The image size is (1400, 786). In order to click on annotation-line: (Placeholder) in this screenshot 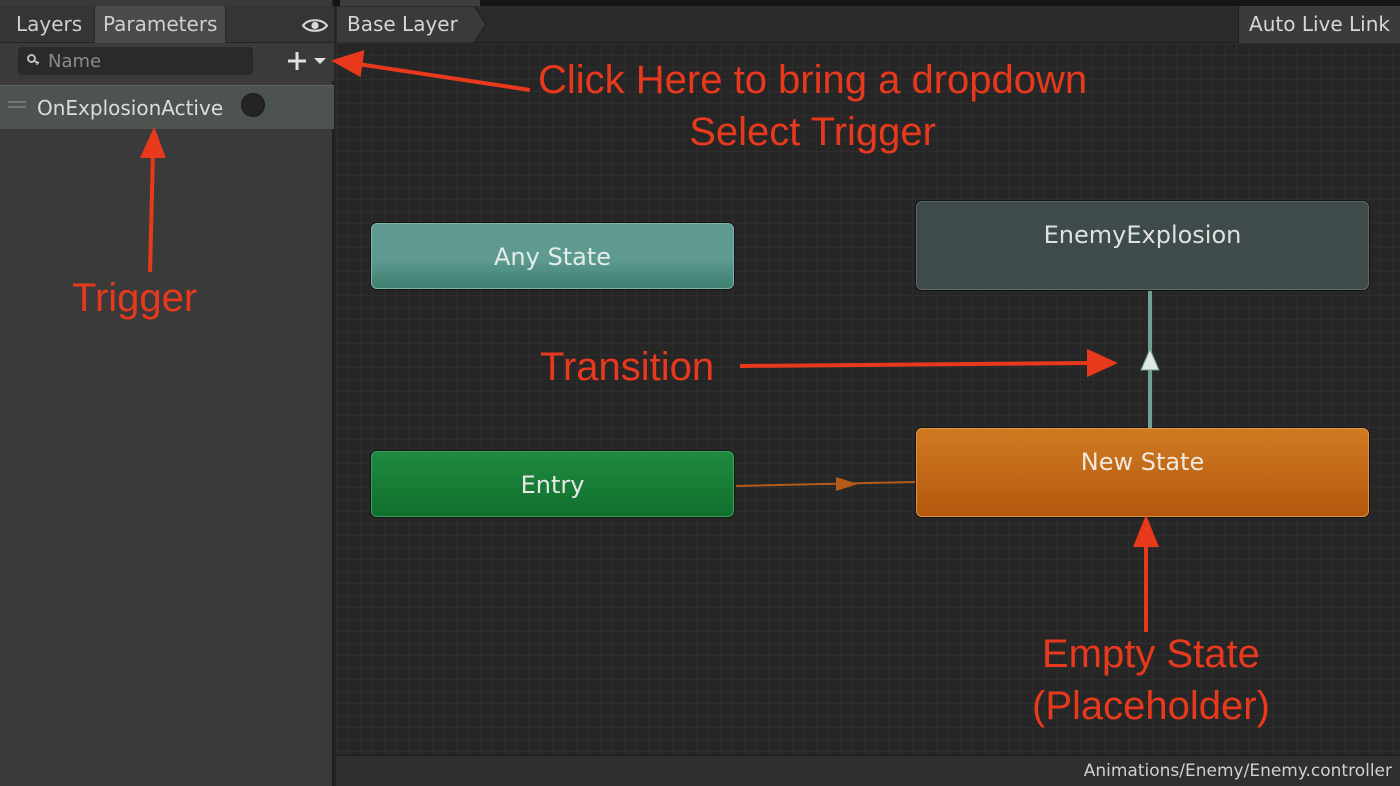, I will do `click(1151, 706)`.